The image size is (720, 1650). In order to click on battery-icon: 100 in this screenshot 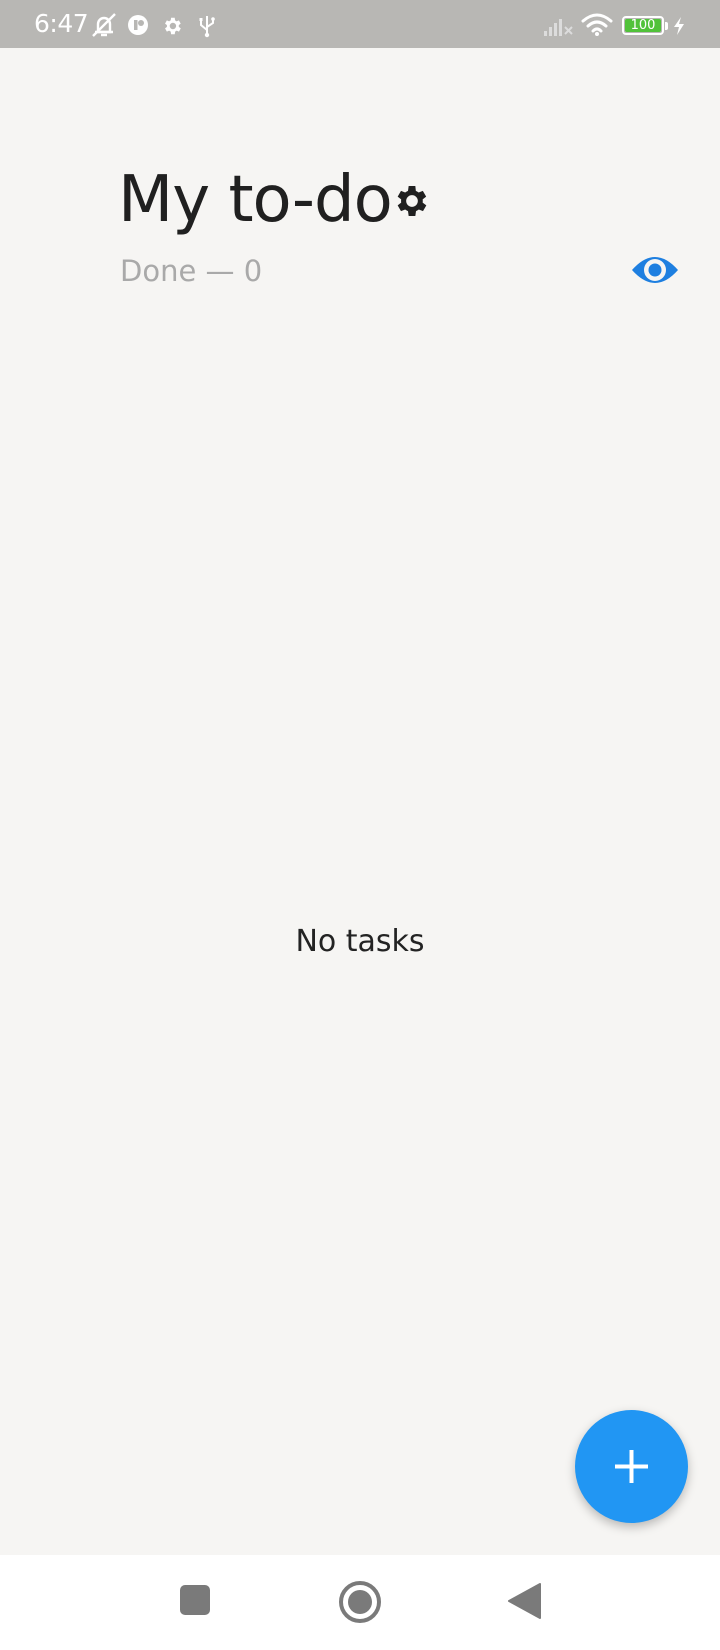, I will do `click(643, 25)`.